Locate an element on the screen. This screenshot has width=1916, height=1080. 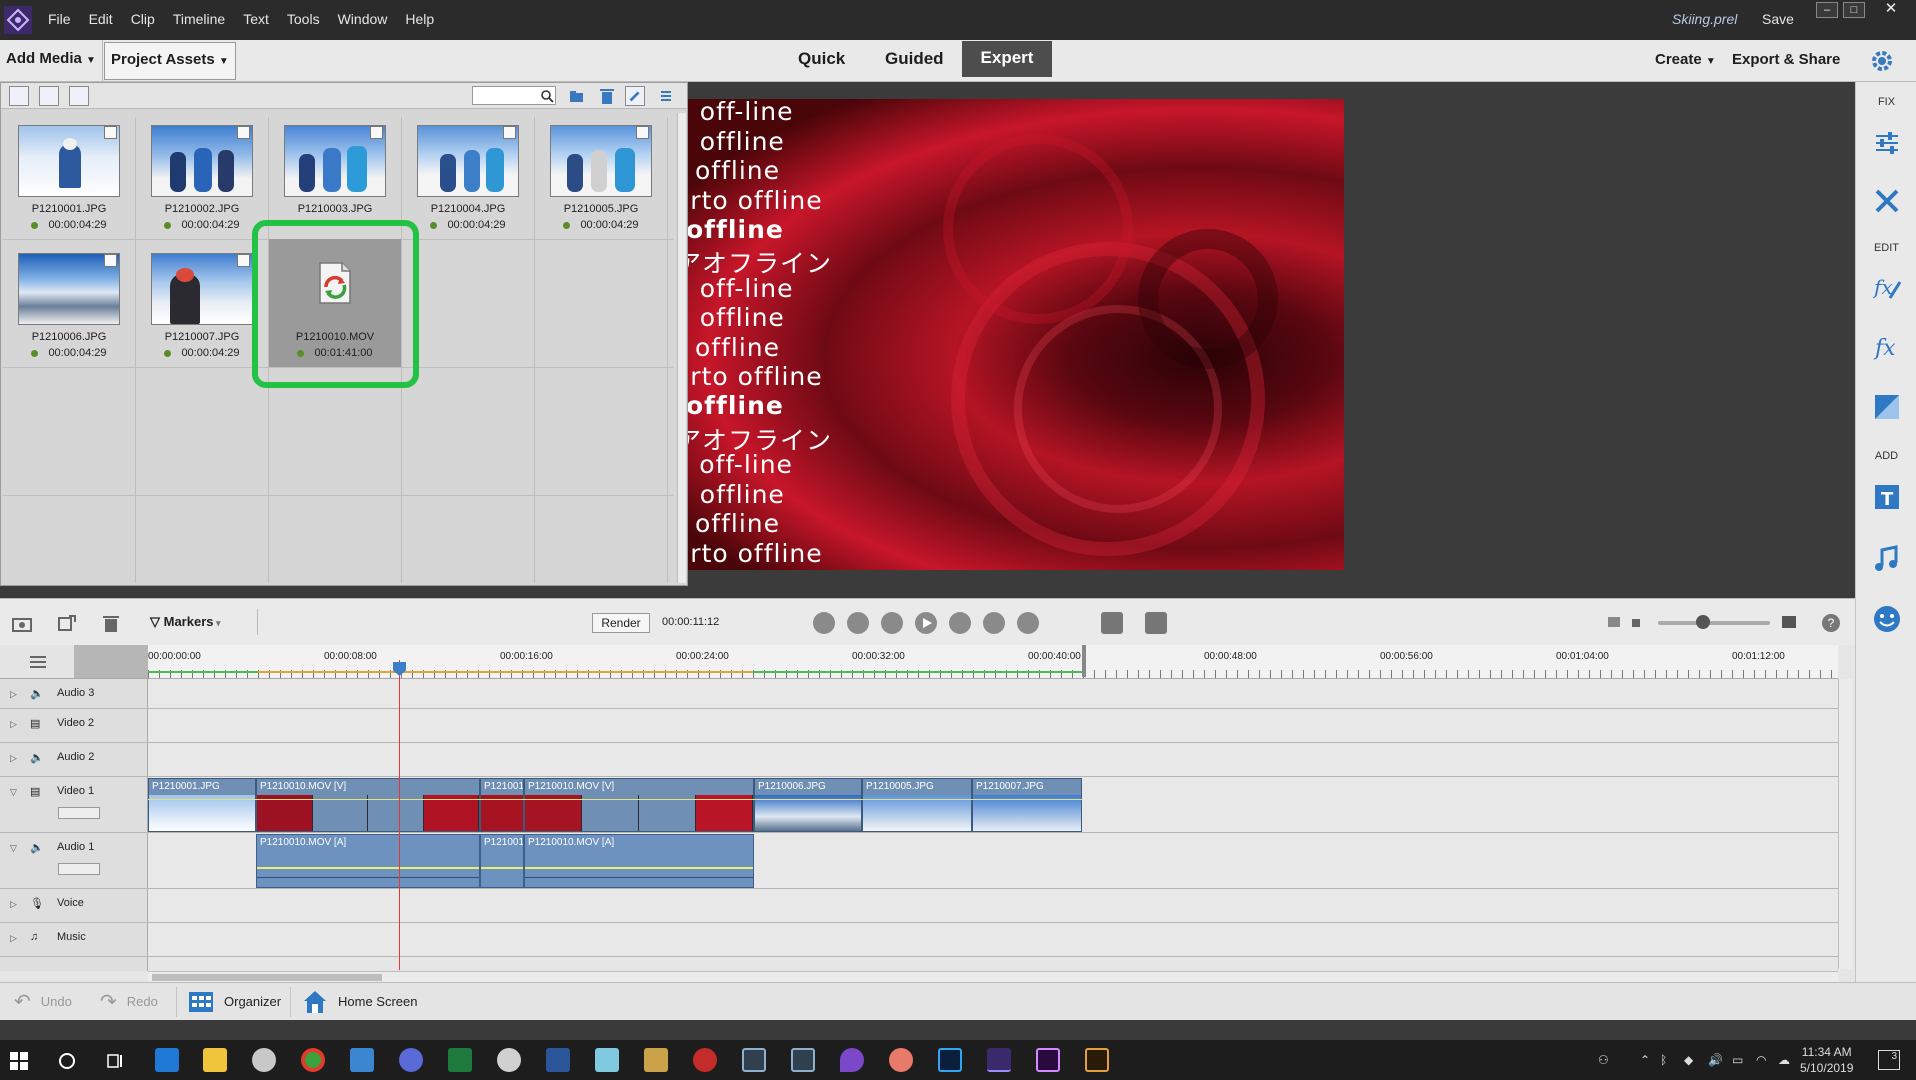
track-music: ▷ ♫ Music is located at coordinates (74, 940).